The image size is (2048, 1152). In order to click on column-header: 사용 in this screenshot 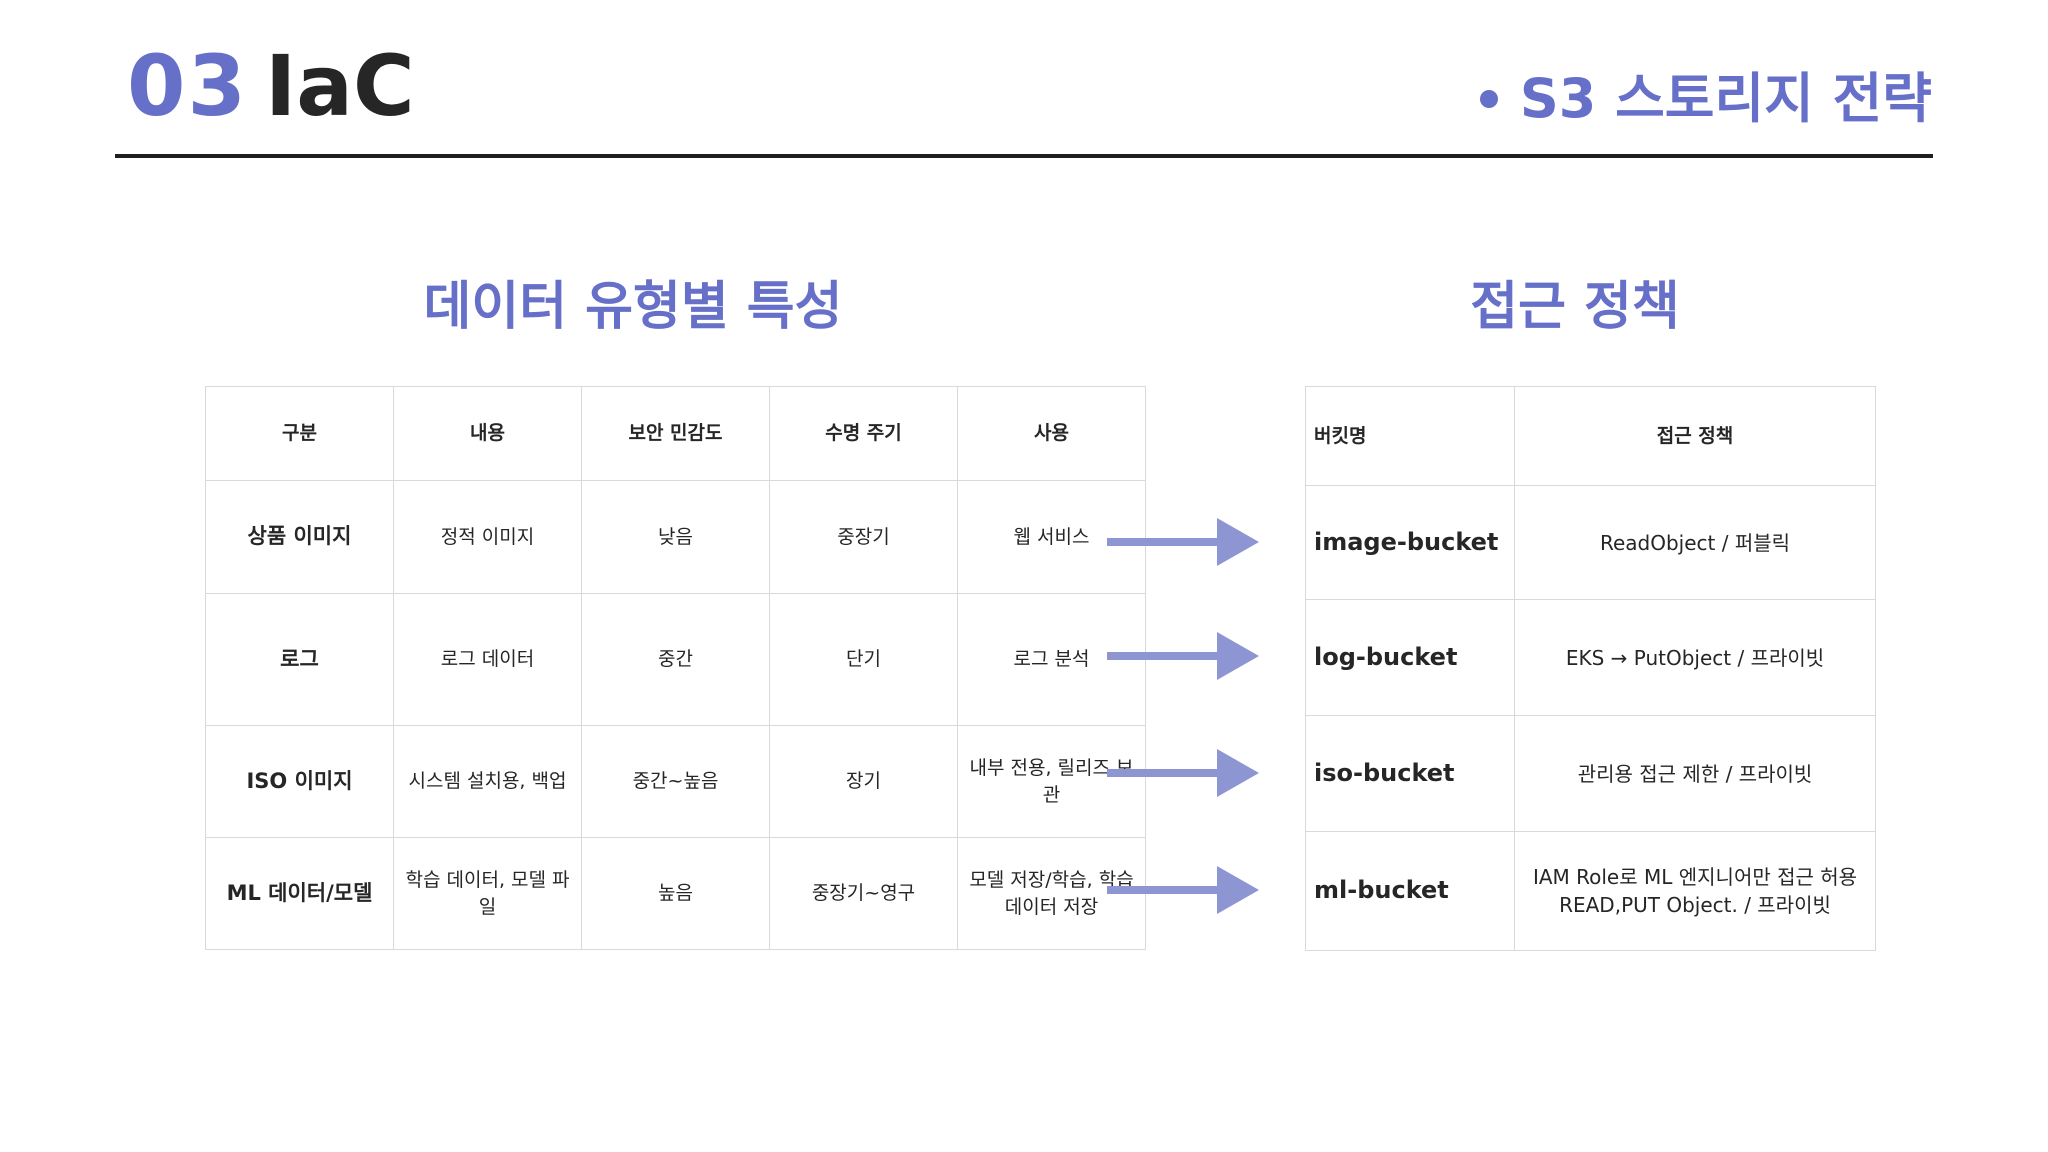, I will do `click(1051, 433)`.